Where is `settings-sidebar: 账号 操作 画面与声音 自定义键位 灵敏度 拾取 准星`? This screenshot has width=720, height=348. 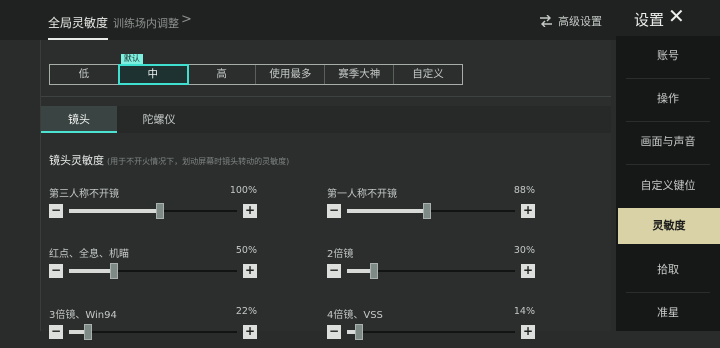 settings-sidebar: 账号 操作 画面与声音 自定义键位 灵敏度 拾取 准星 is located at coordinates (668, 183).